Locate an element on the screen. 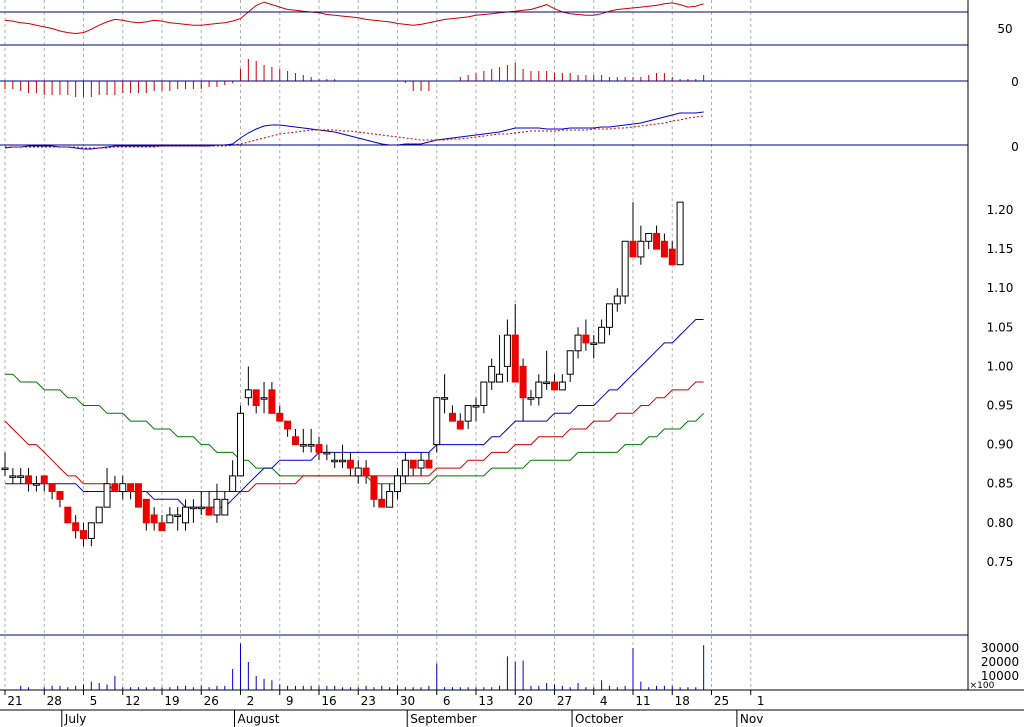  moving-average-mid is located at coordinates (354, 436).